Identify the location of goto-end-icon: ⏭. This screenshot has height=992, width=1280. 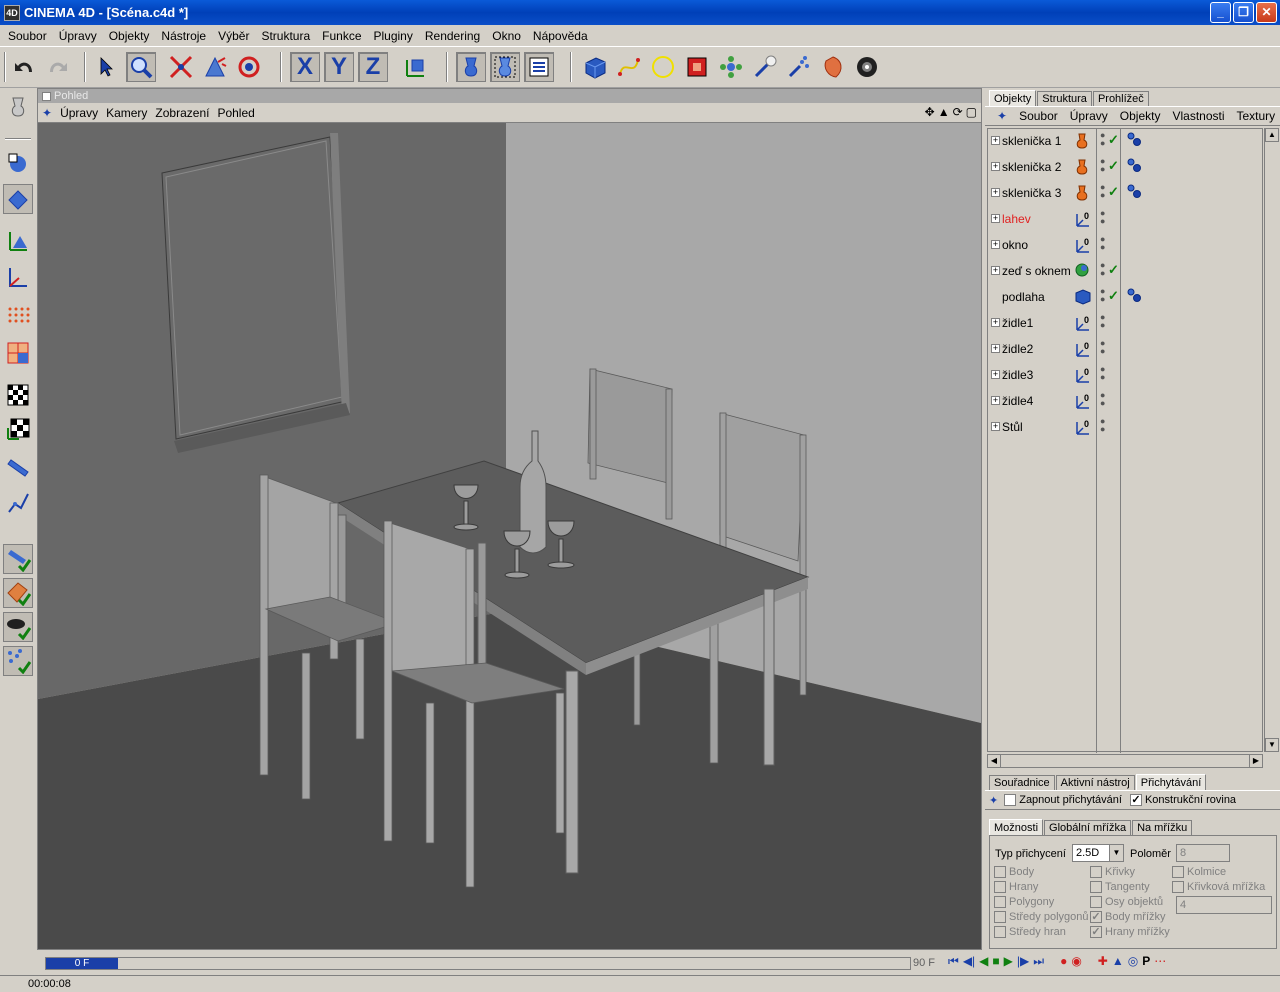
(1038, 961).